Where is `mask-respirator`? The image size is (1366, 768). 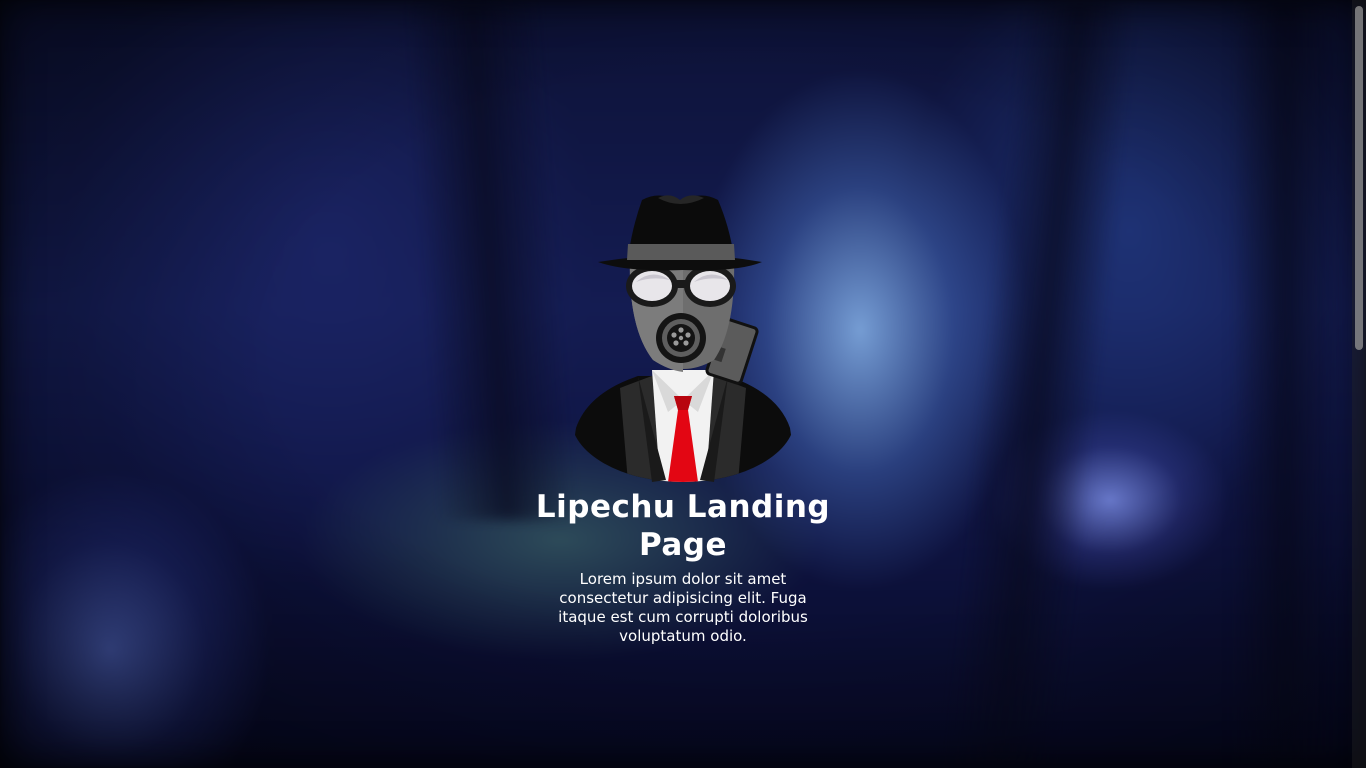
mask-respirator is located at coordinates (681, 338).